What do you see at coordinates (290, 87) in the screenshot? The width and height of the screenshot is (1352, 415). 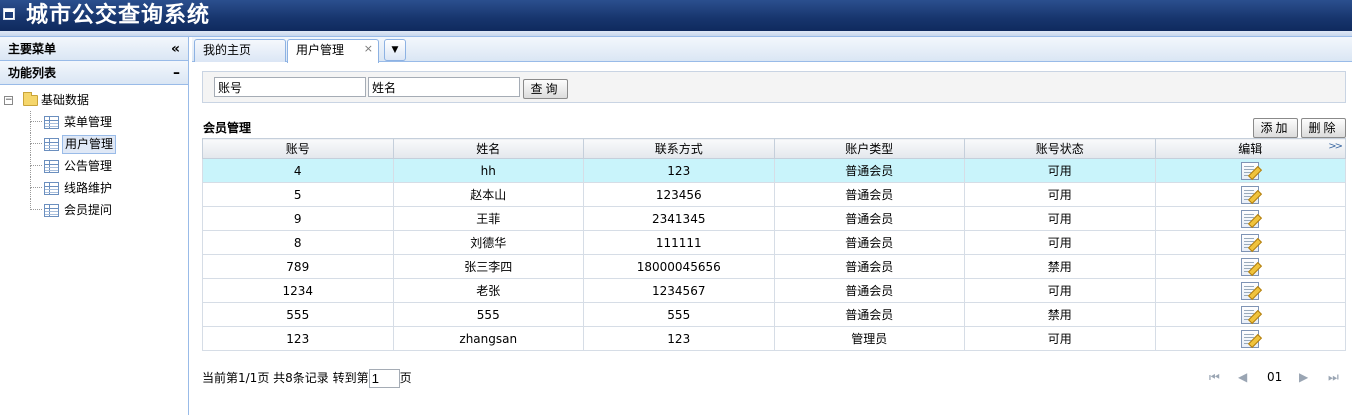 I see `account-search-input` at bounding box center [290, 87].